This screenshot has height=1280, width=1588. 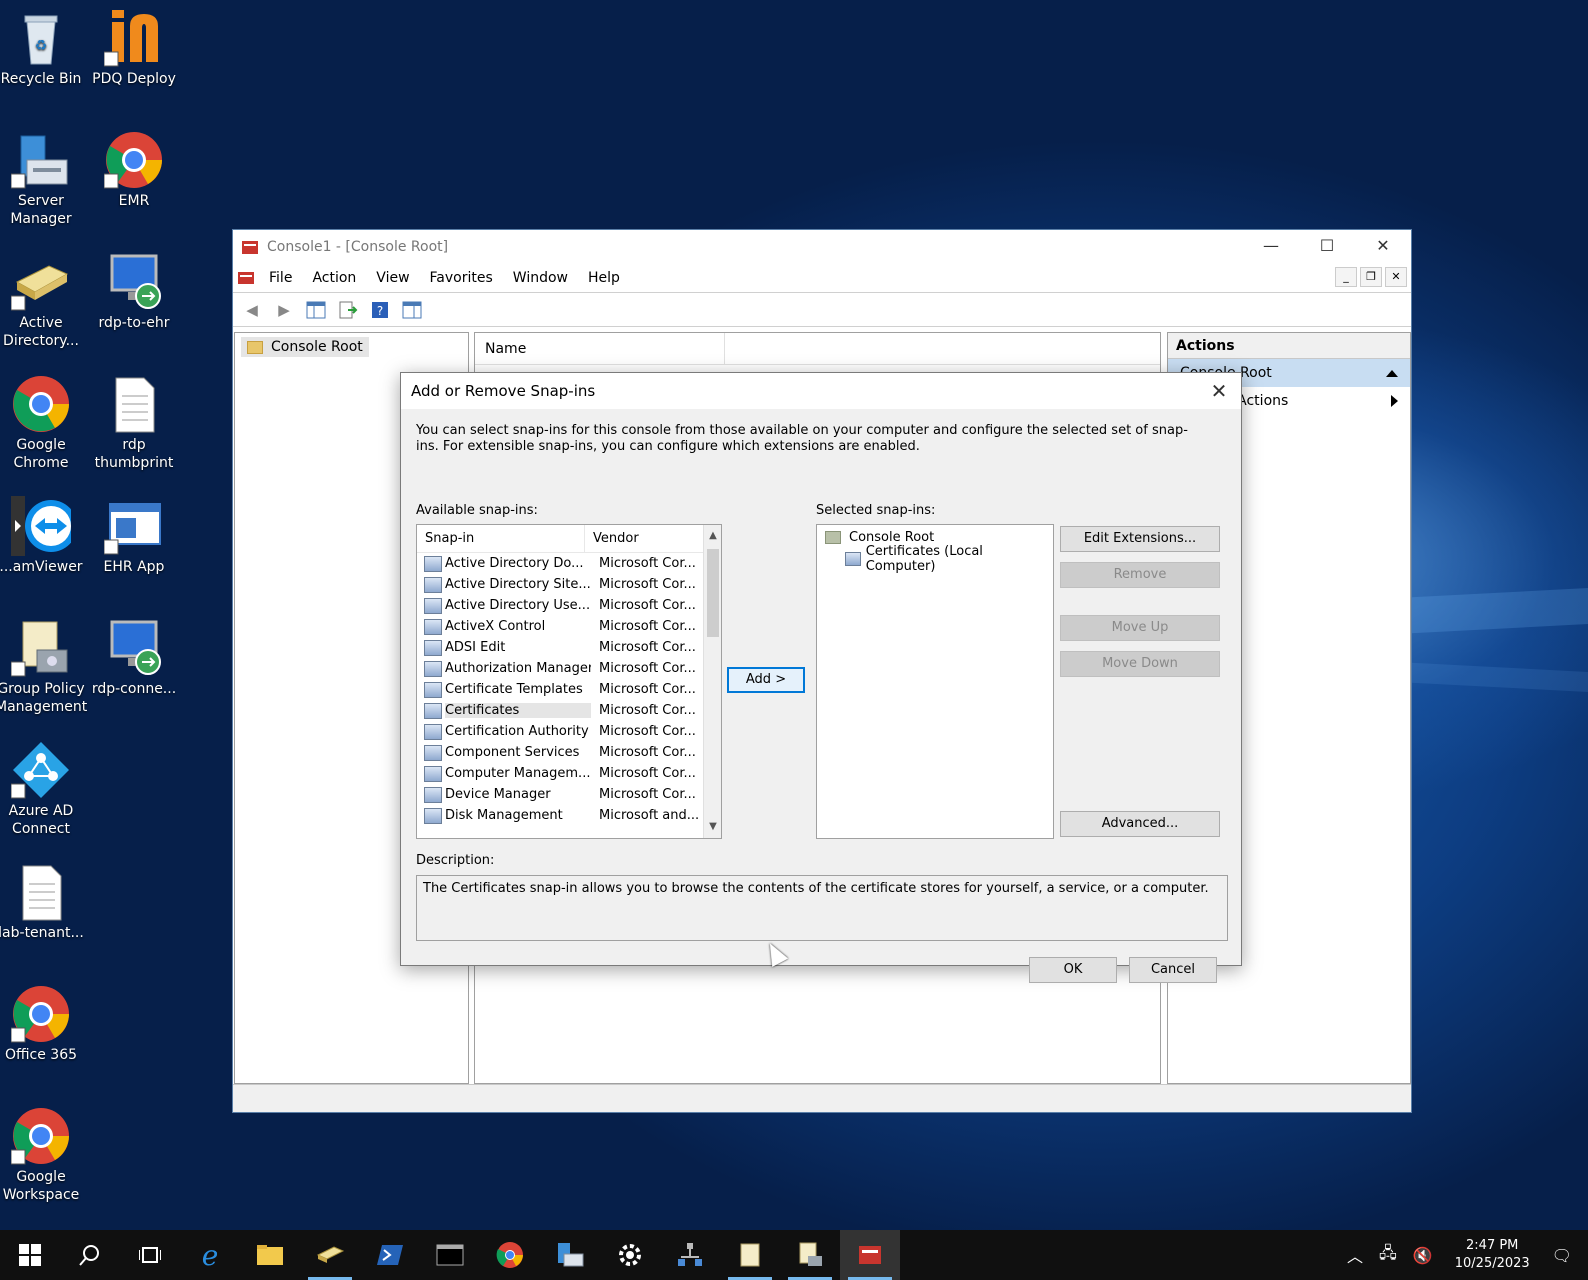 What do you see at coordinates (461, 278) in the screenshot?
I see `menu-favorites: Favorites` at bounding box center [461, 278].